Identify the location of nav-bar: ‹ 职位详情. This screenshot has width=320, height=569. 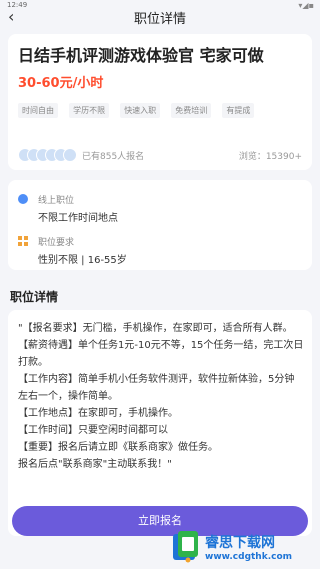
(160, 19).